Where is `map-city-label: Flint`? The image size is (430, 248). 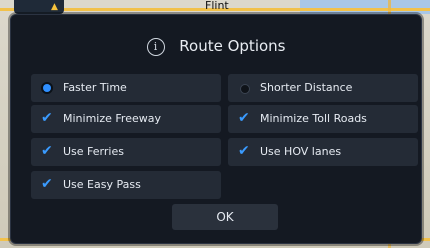 map-city-label: Flint is located at coordinates (217, 6).